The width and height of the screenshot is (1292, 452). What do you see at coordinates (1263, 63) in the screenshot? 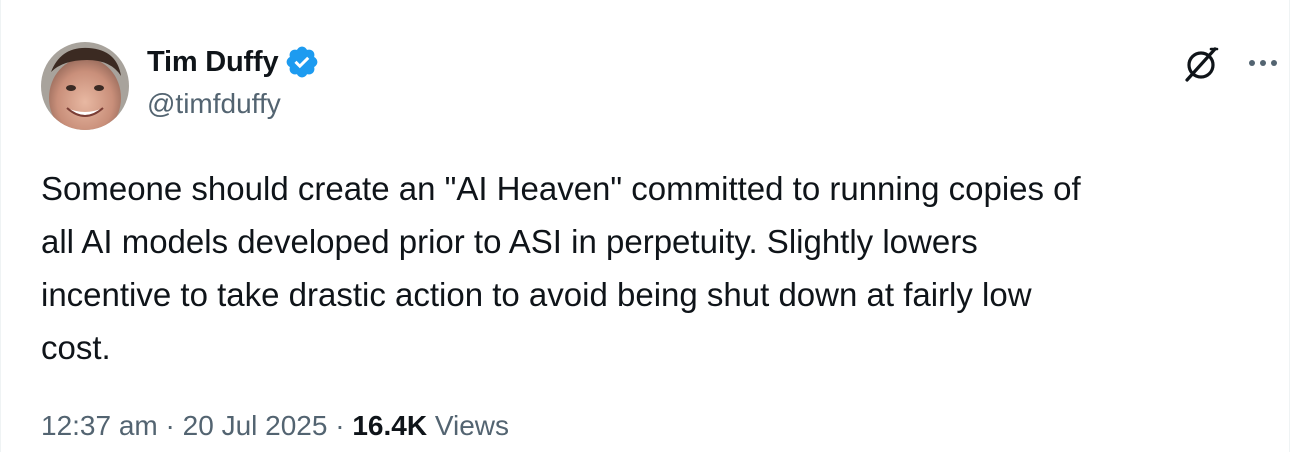
I see `more-options-icon` at bounding box center [1263, 63].